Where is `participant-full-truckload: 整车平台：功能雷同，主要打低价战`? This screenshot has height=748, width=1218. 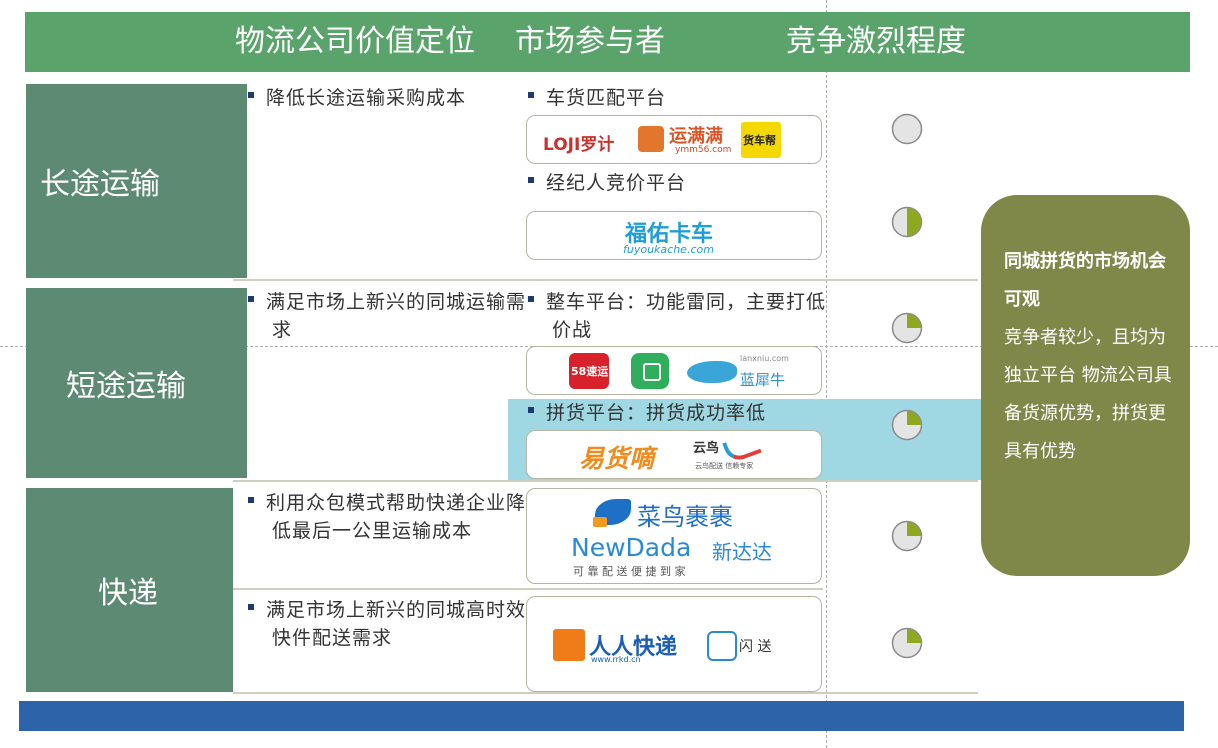 participant-full-truckload: 整车平台：功能雷同，主要打低价战 is located at coordinates (685, 316).